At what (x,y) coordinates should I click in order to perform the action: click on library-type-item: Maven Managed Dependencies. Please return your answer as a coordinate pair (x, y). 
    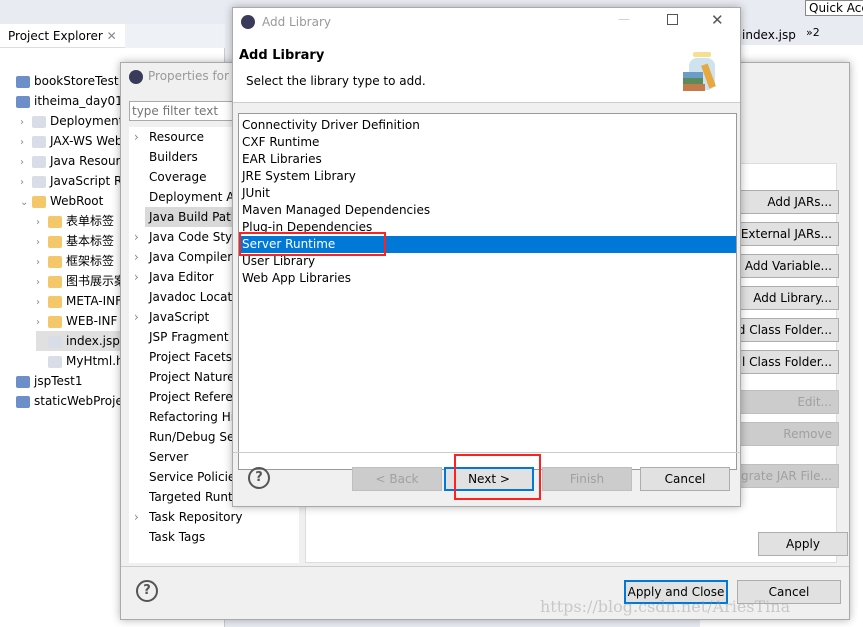
    Looking at the image, I should click on (487, 210).